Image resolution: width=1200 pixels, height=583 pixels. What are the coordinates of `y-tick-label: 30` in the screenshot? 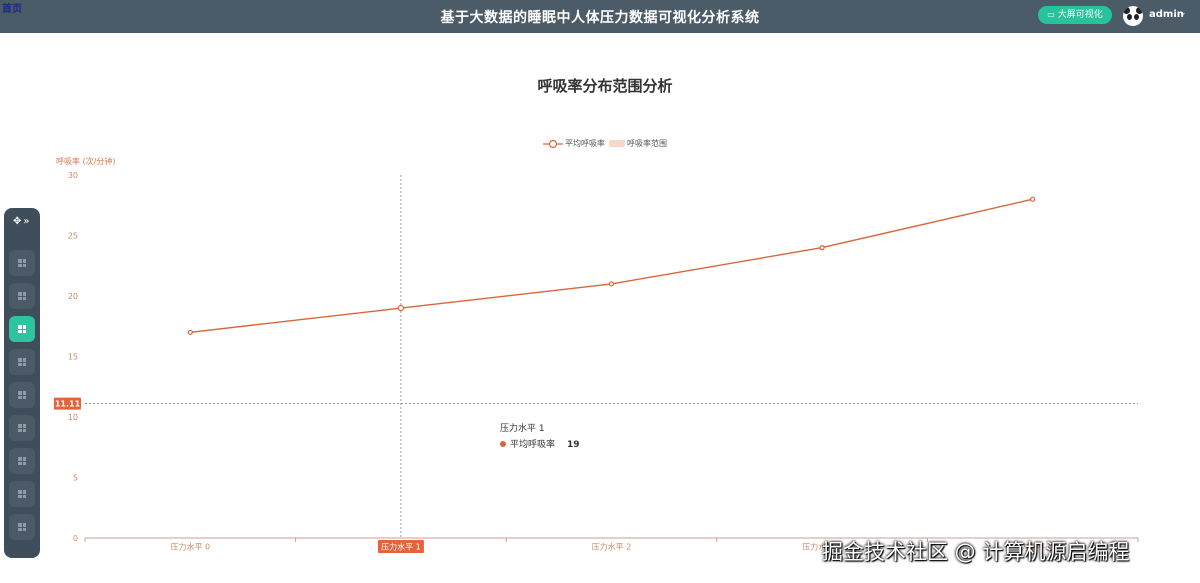 It's located at (73, 175).